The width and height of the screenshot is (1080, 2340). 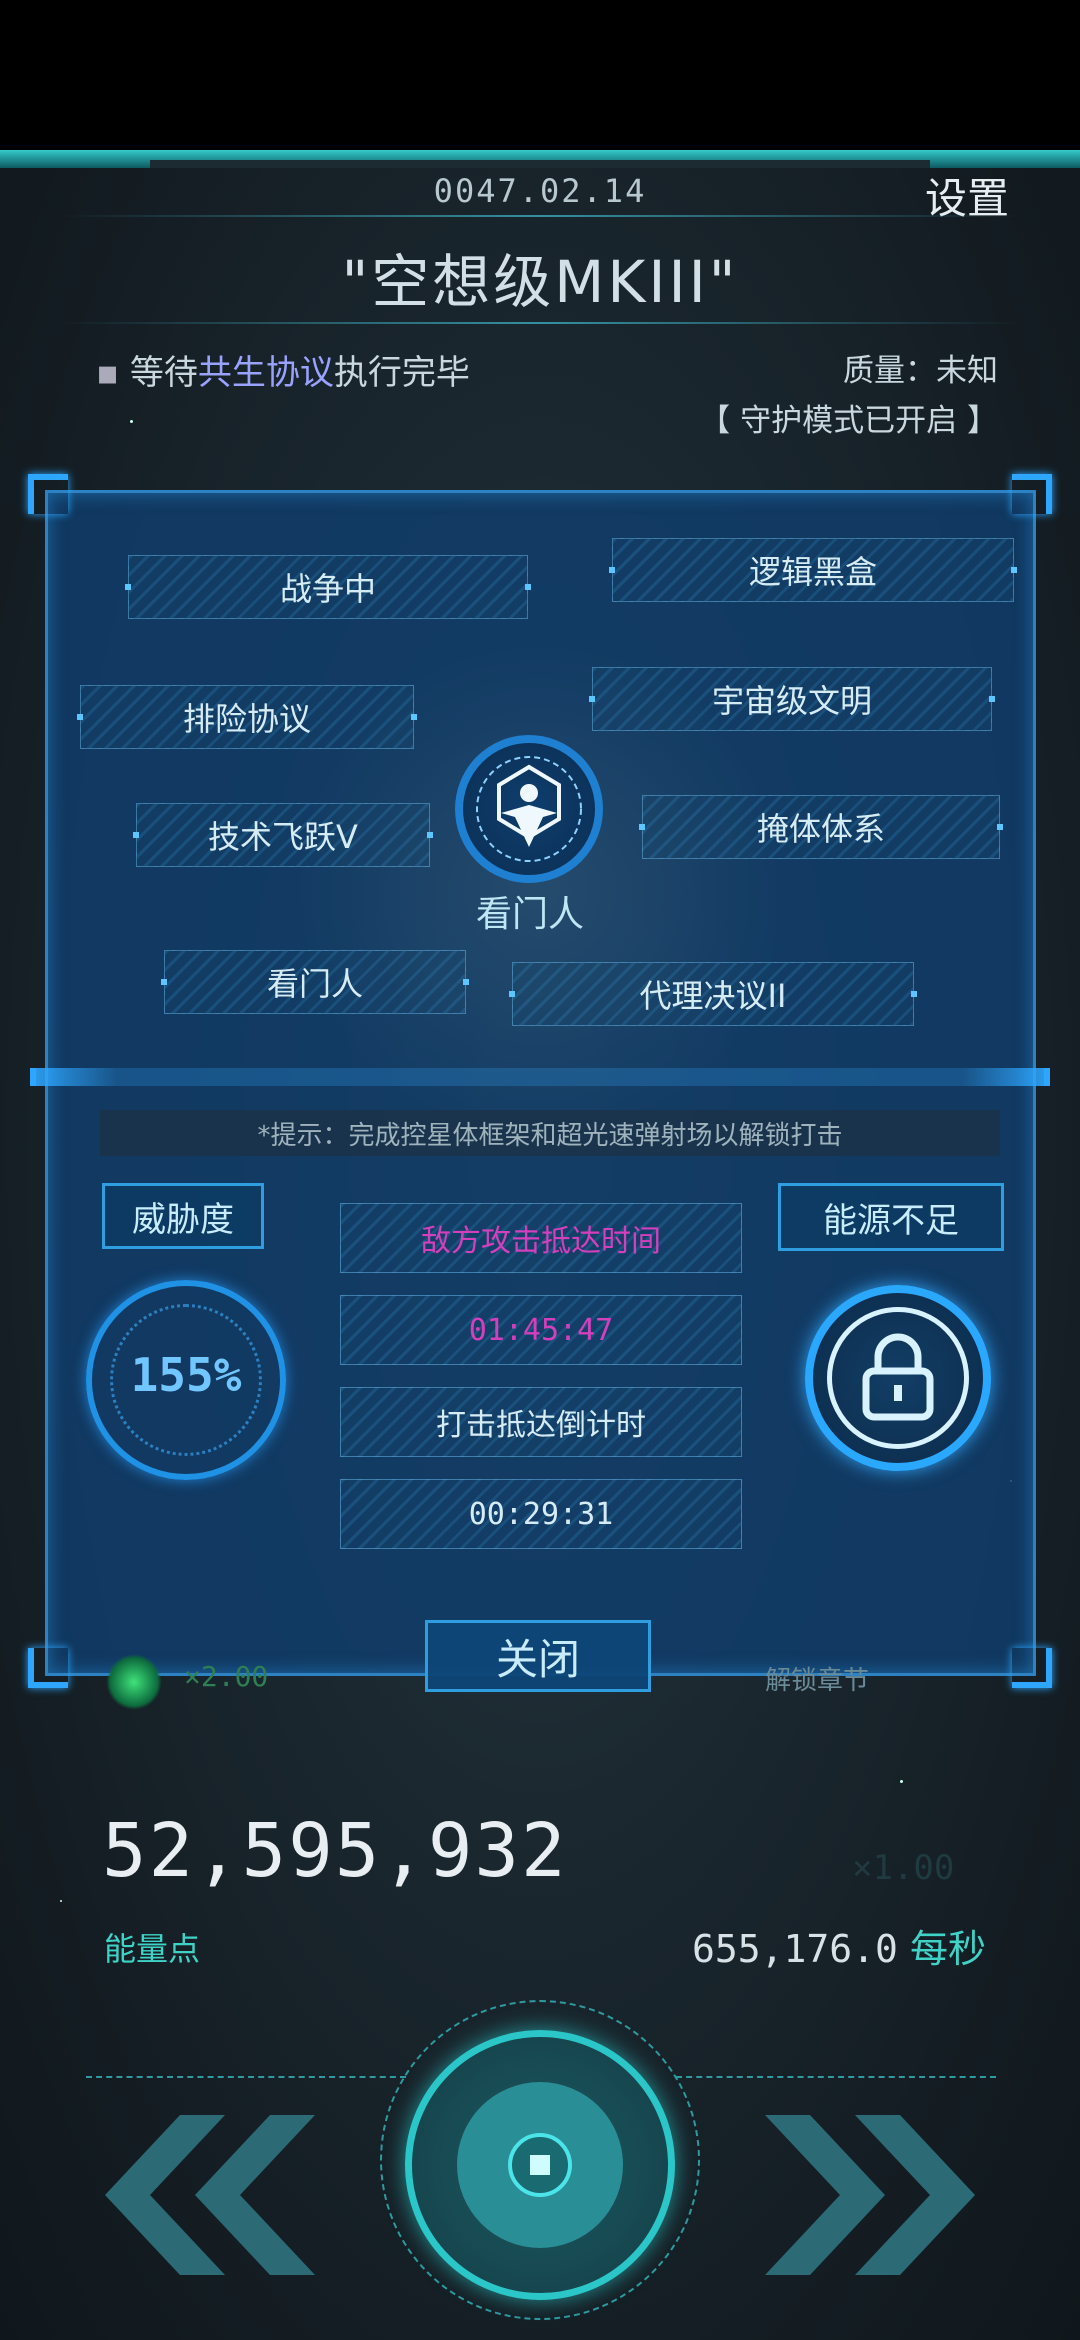 I want to click on title-divider, so click(x=540, y=323).